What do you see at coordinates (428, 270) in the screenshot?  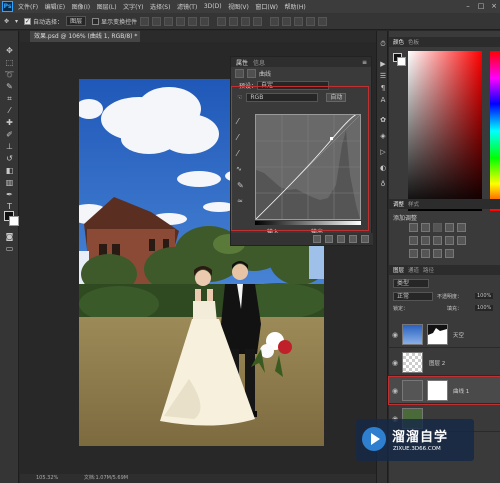 I see `tab-paths: 路径` at bounding box center [428, 270].